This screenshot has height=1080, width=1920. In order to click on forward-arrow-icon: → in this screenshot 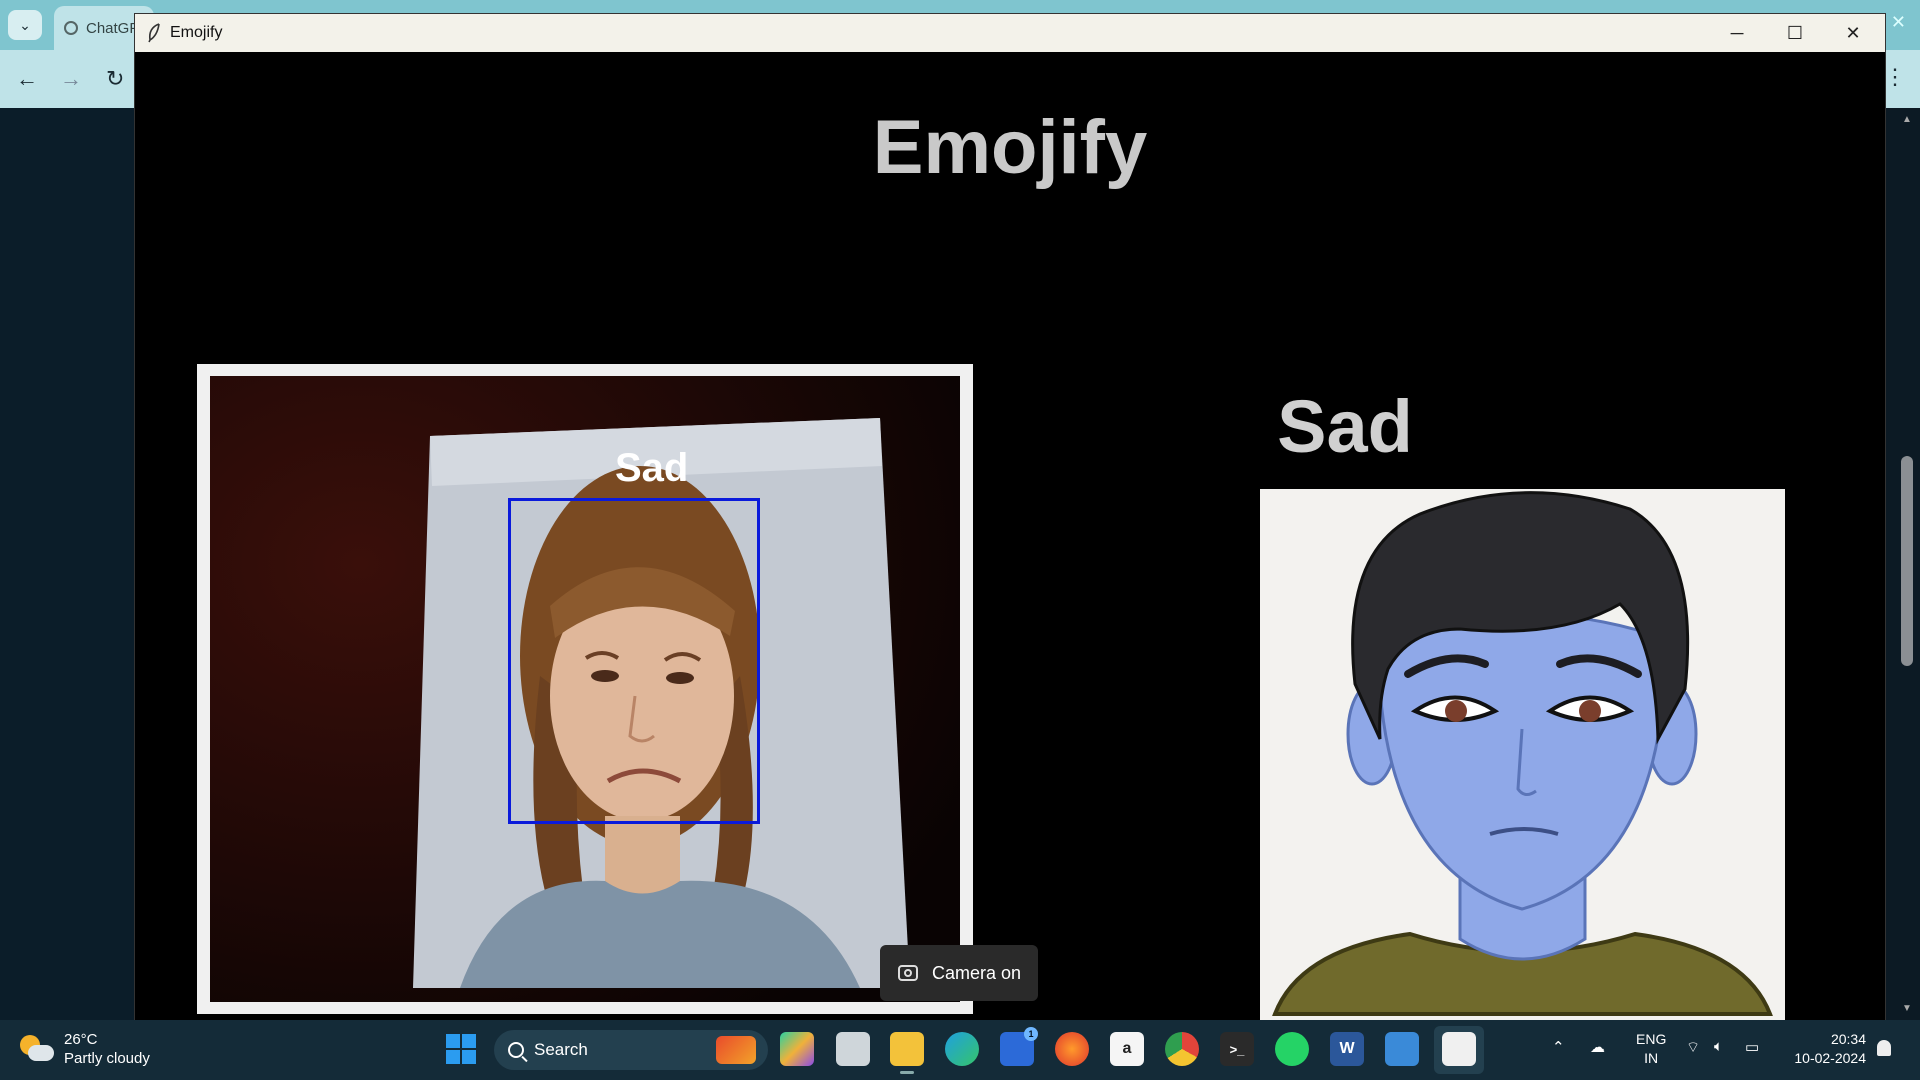, I will do `click(71, 79)`.